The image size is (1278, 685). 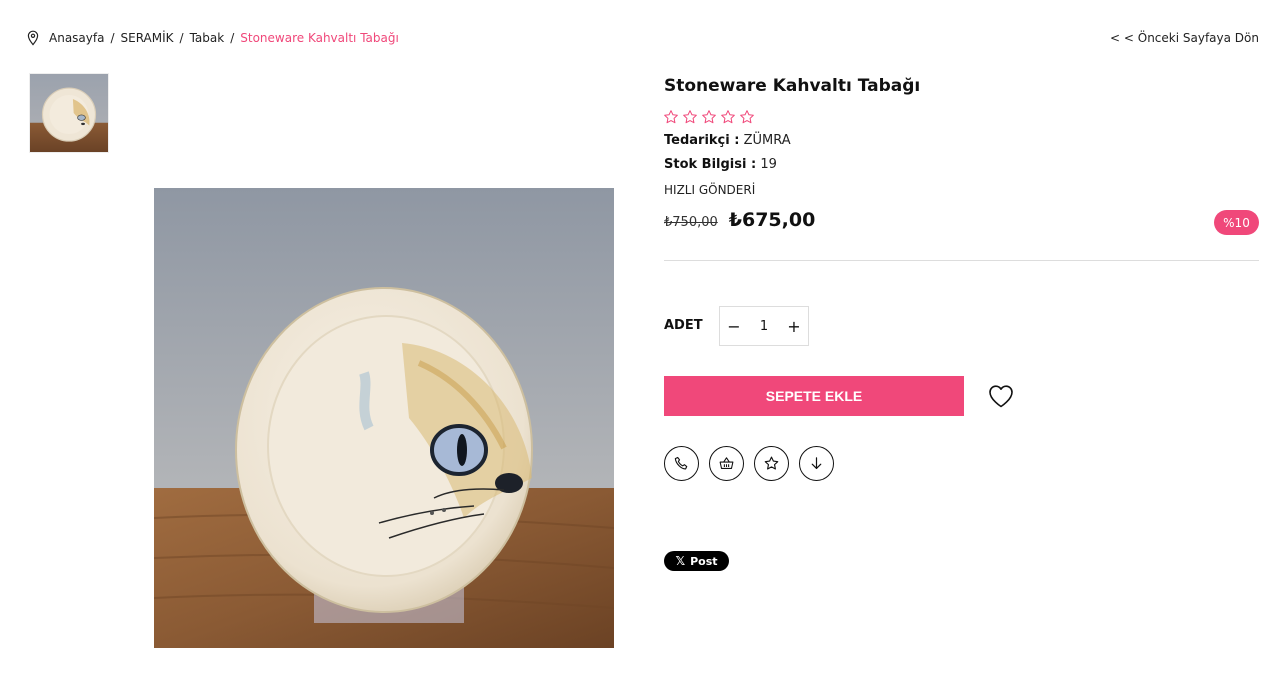 I want to click on wishlist-heart-icon, so click(x=1001, y=396).